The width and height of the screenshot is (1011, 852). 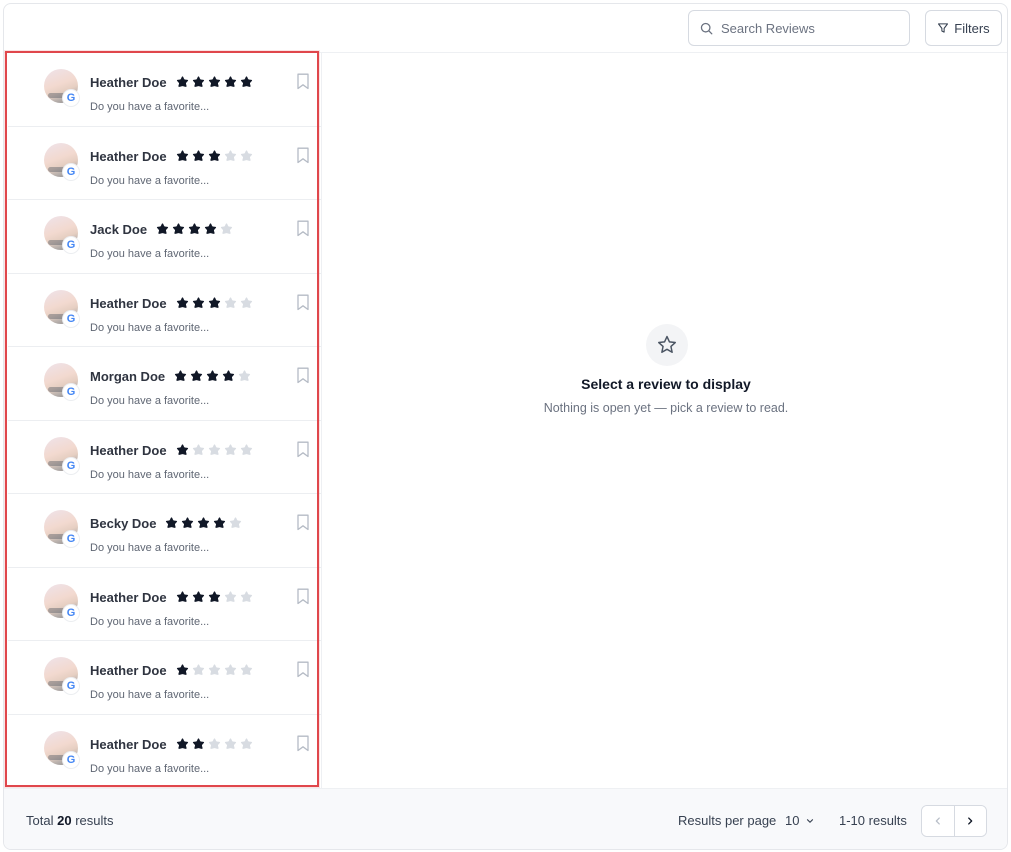 I want to click on total-prefix: Total, so click(x=40, y=820).